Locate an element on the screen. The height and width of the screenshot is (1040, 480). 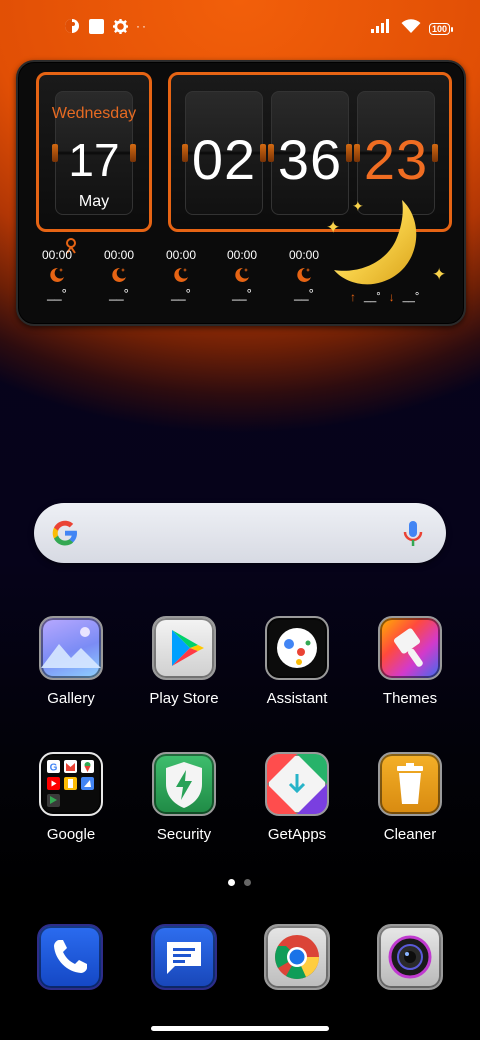
page-dot is located at coordinates (247, 882).